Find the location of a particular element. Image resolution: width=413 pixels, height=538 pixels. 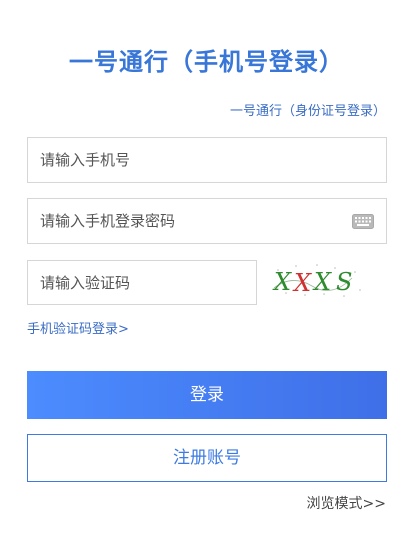

password-field is located at coordinates (207, 221).